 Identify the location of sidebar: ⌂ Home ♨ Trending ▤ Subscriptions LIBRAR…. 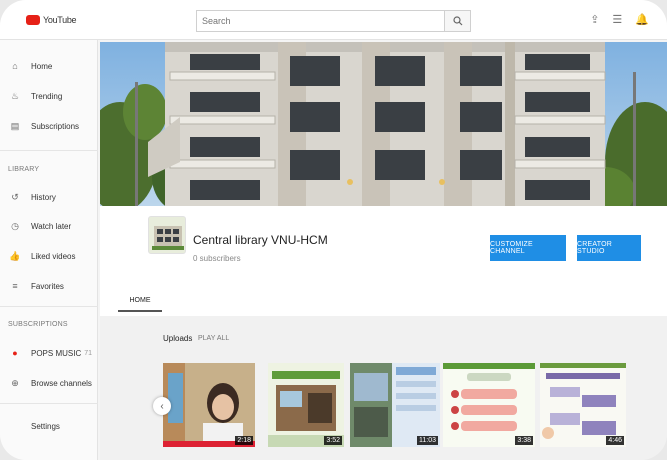
(49, 250).